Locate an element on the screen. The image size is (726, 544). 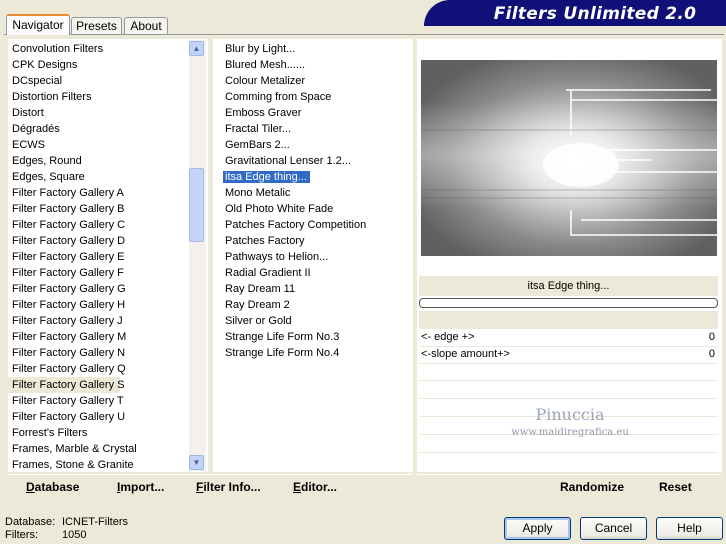
filter-item-label: Old Photo White Fade is located at coordinates (279, 209).